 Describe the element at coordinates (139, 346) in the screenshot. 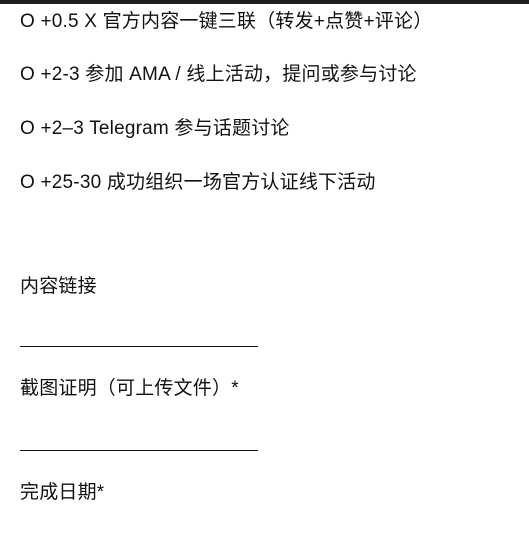

I see `content-link-input-line` at that location.